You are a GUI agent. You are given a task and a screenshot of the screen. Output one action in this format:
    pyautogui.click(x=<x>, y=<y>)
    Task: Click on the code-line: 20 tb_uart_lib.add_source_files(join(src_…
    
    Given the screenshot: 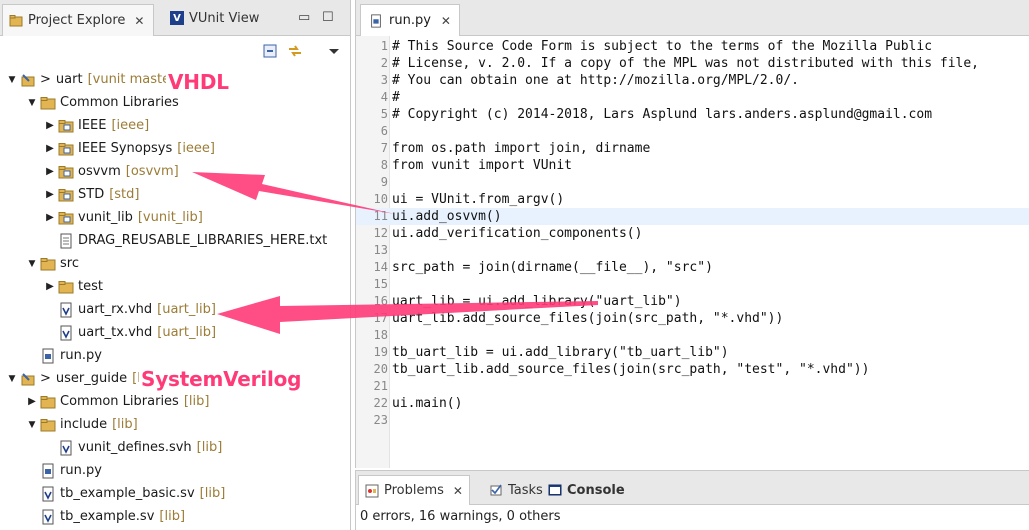 What is the action you would take?
    pyautogui.click(x=692, y=369)
    